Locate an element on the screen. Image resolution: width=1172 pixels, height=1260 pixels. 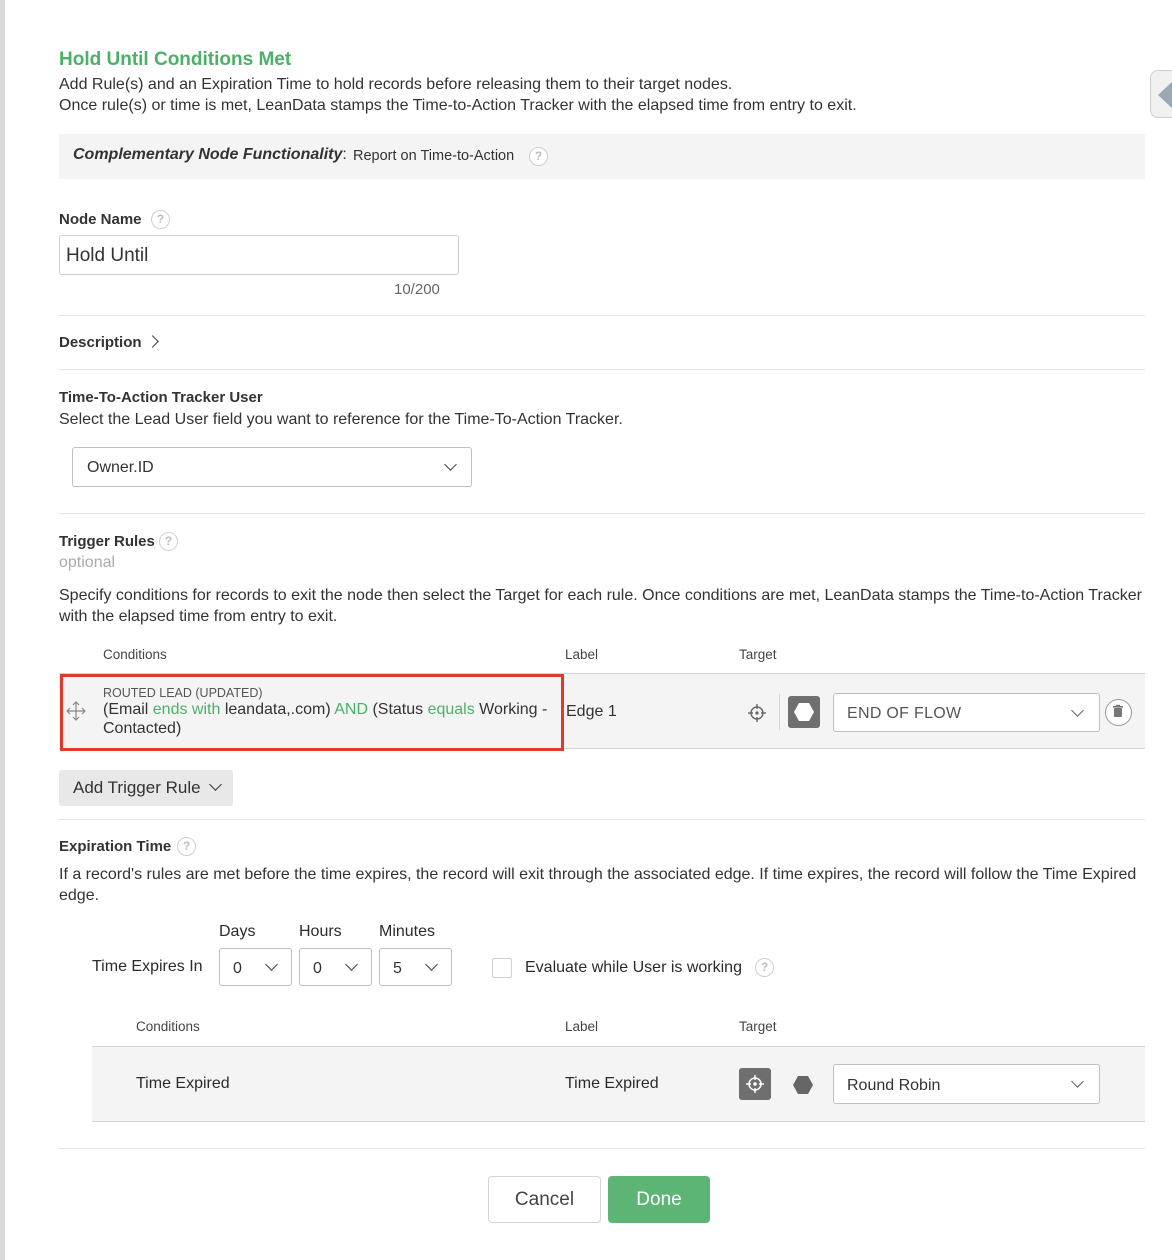
tracker-user-select: Owner.ID is located at coordinates (272, 467).